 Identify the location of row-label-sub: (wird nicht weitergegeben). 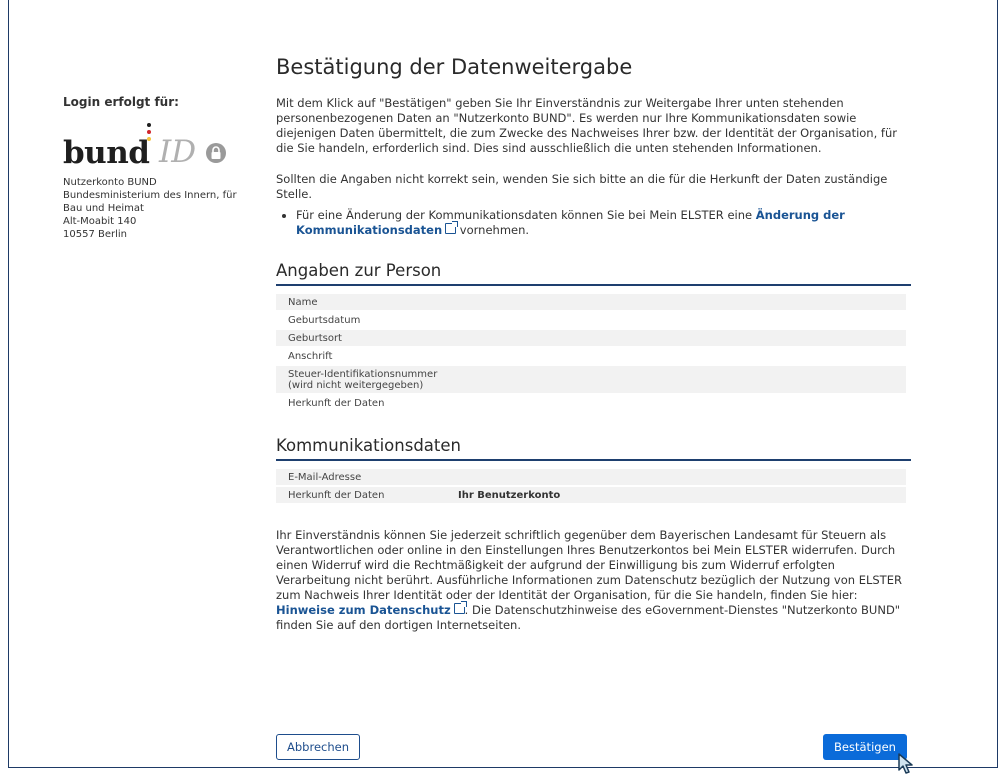
(356, 385).